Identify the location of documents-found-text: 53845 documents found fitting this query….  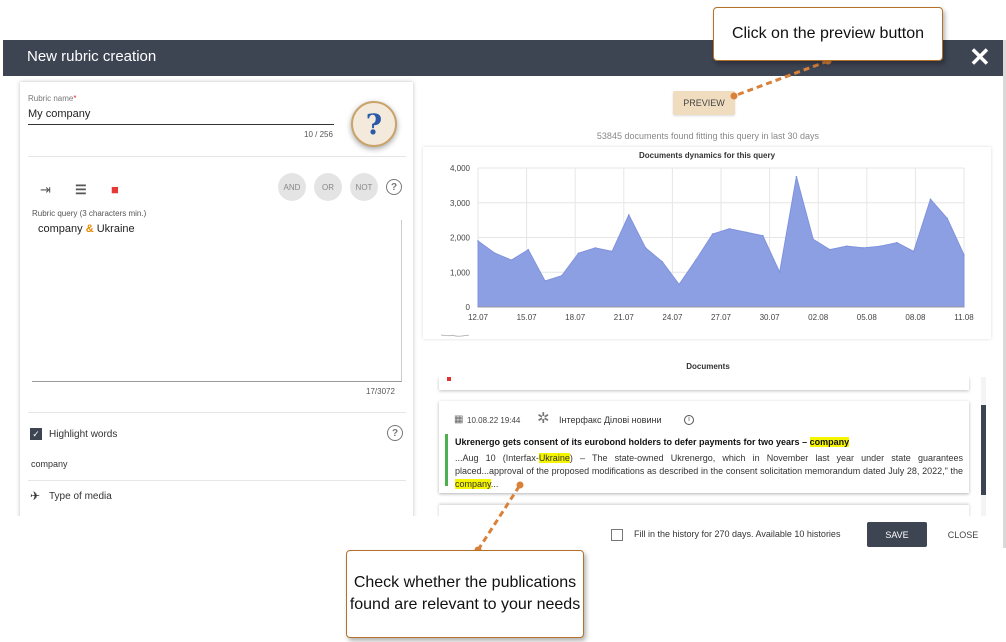
(708, 136).